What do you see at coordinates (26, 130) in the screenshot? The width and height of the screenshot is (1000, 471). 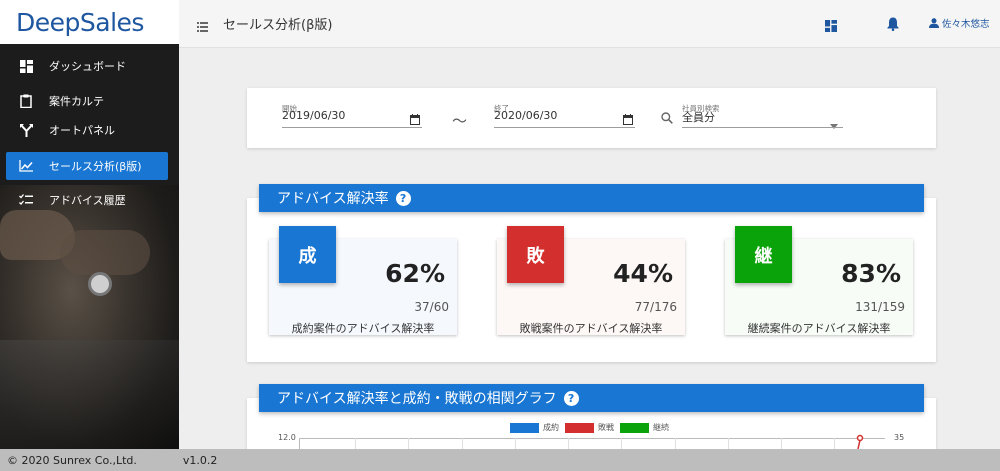 I see `branch-icon` at bounding box center [26, 130].